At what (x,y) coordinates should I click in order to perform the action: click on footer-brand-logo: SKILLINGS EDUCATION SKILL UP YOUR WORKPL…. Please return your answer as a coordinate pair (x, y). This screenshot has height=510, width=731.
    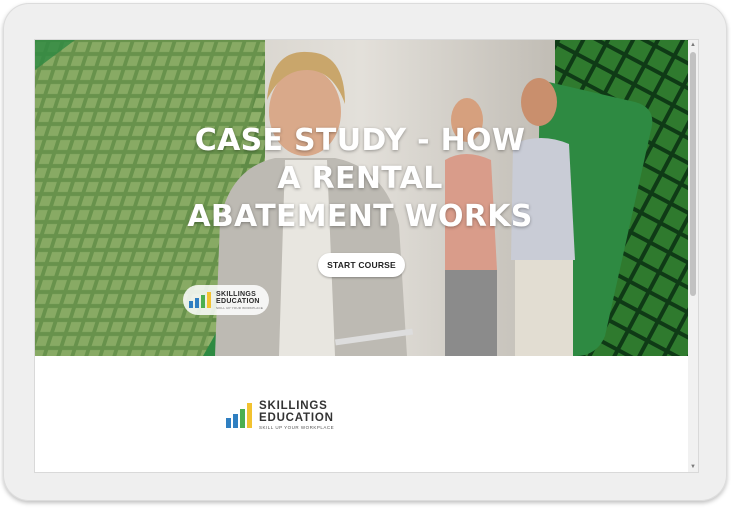
    Looking at the image, I should click on (280, 415).